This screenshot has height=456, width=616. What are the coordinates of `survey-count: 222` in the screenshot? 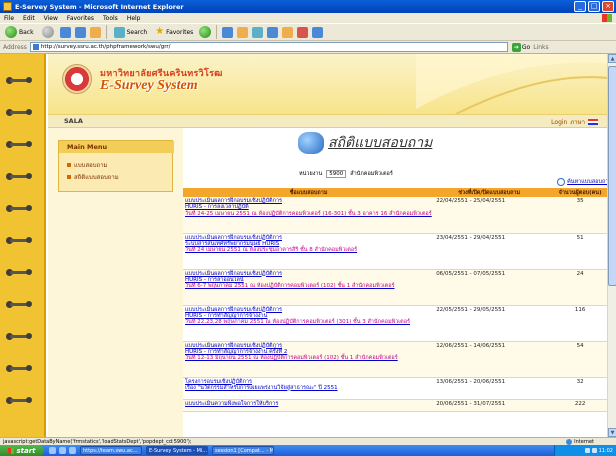 It's located at (580, 405).